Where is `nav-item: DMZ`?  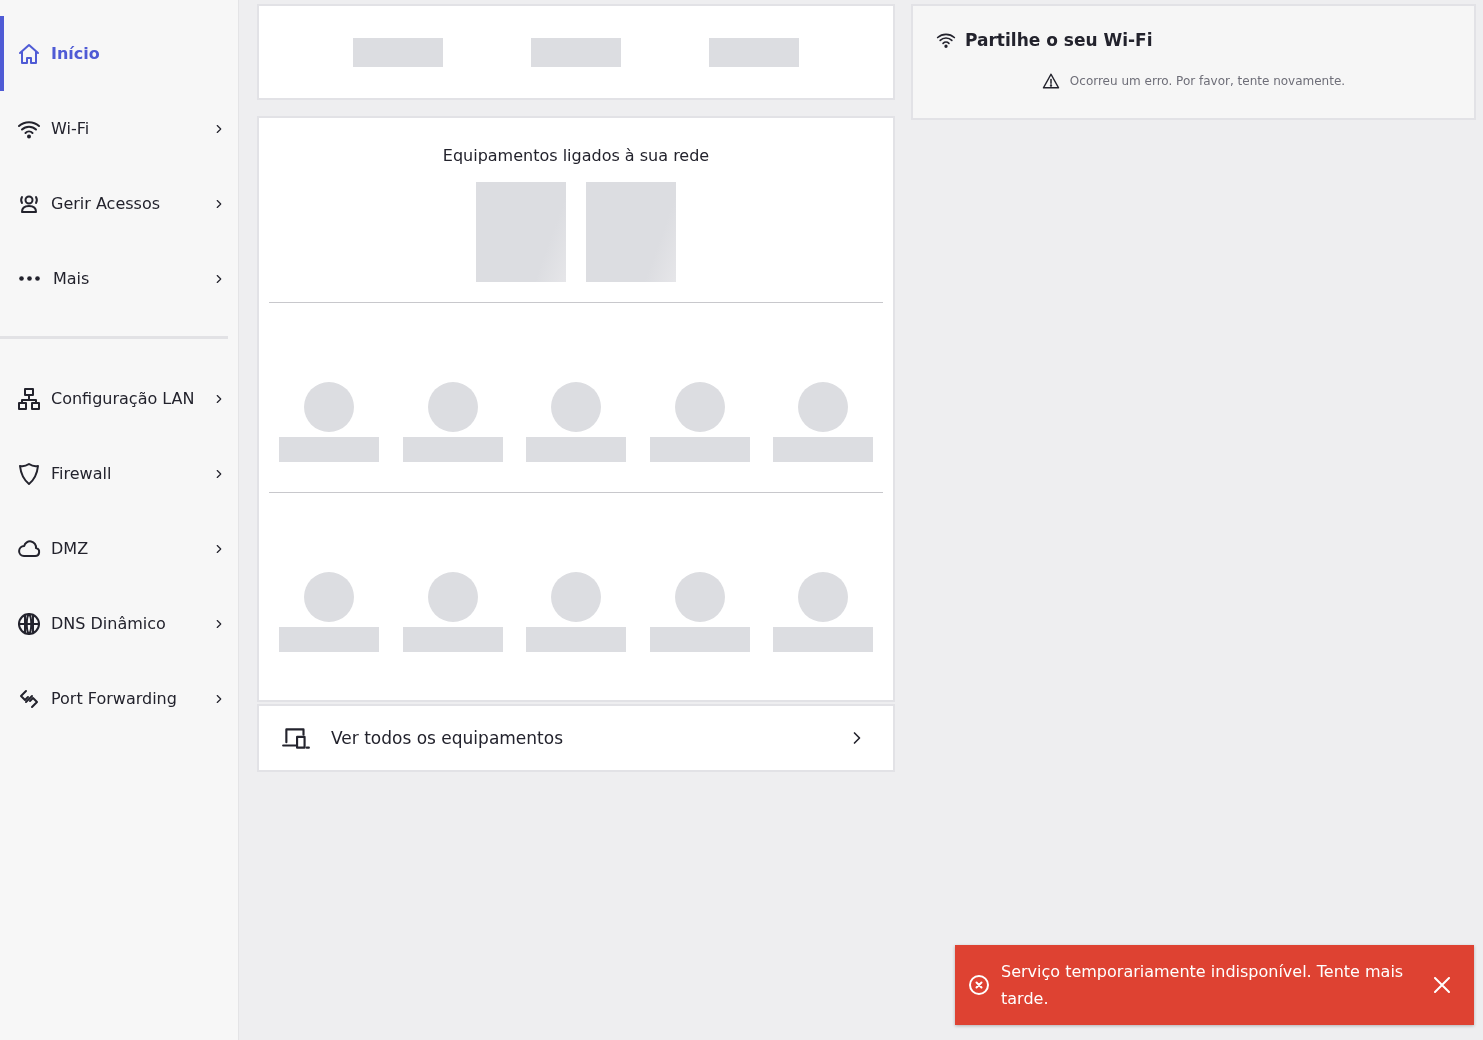
nav-item: DMZ is located at coordinates (119, 548).